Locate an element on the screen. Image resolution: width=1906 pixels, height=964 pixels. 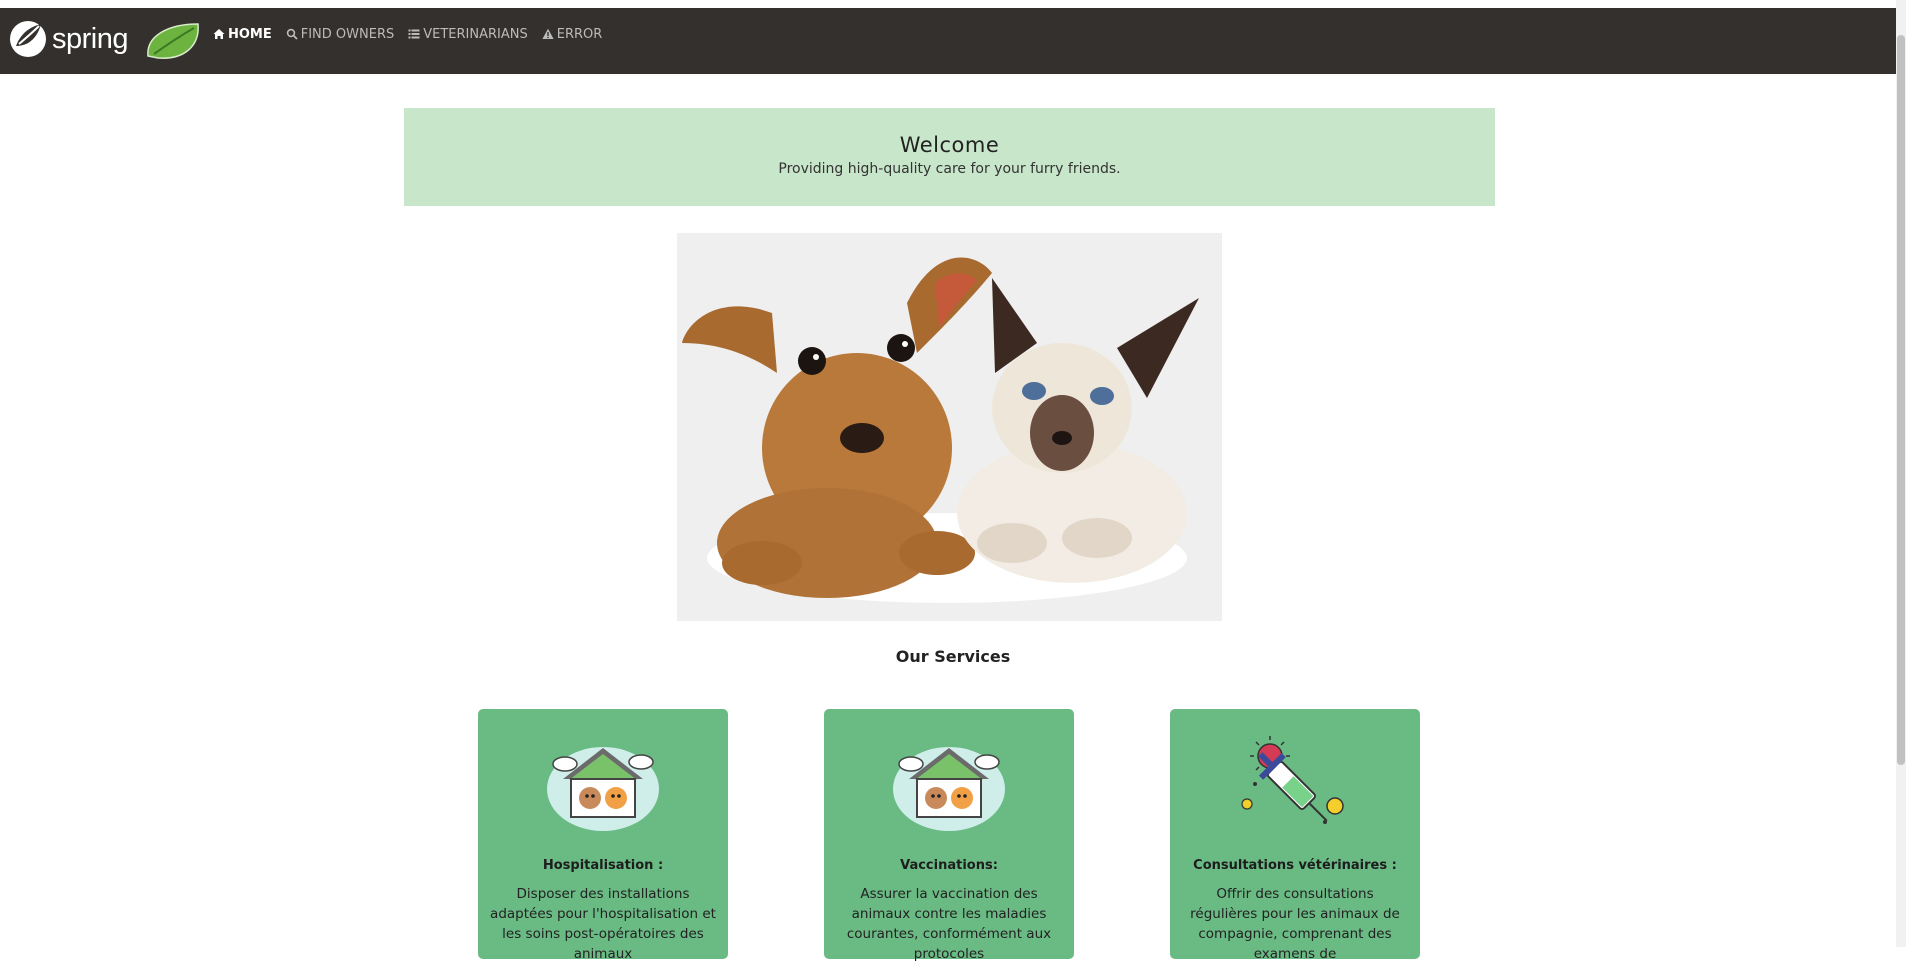
syringe-virus-icon is located at coordinates (1292, 780).